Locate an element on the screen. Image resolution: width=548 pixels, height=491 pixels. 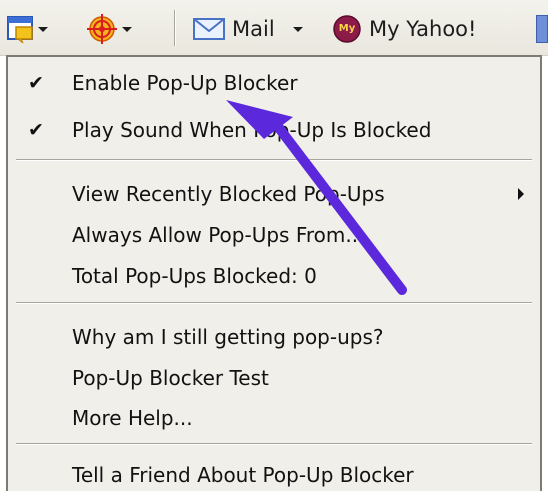
my-yahoo-badge-text: My is located at coordinates (347, 28).